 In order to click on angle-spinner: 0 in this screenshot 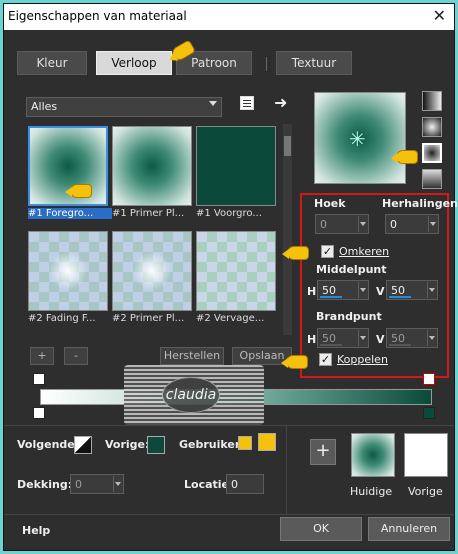, I will do `click(342, 224)`.